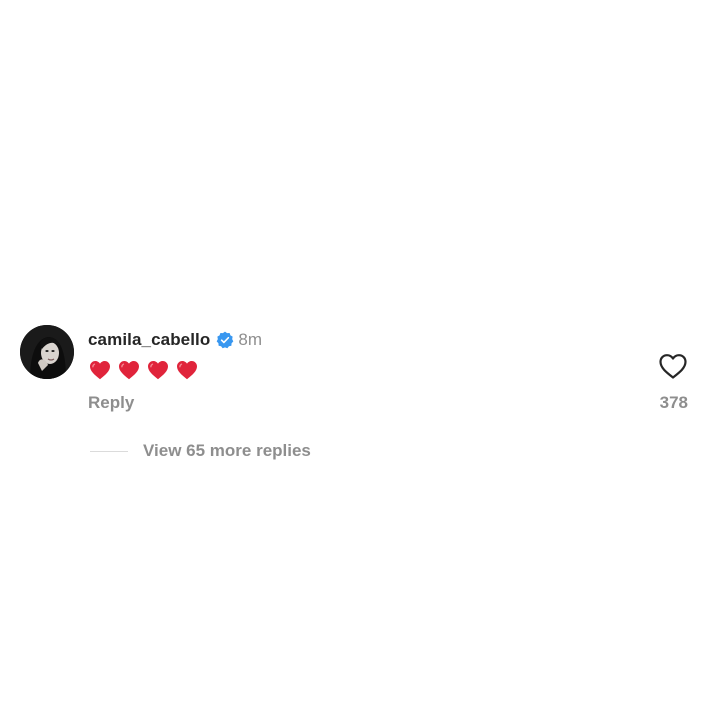 The height and width of the screenshot is (720, 720). What do you see at coordinates (111, 403) in the screenshot?
I see `reply-button: Reply` at bounding box center [111, 403].